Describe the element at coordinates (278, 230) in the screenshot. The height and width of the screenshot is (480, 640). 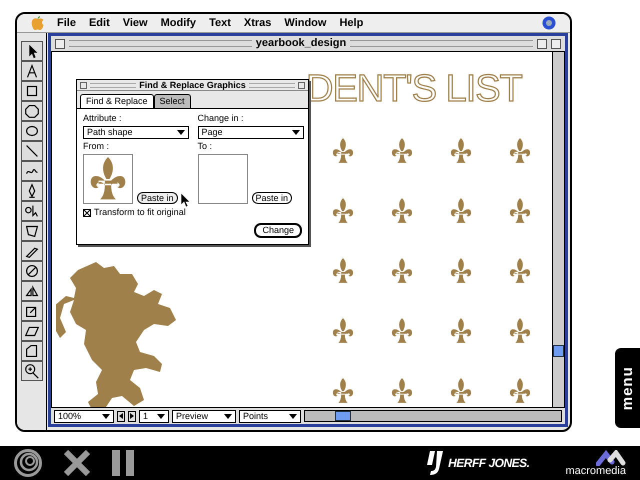
I see `change-button: Change` at that location.